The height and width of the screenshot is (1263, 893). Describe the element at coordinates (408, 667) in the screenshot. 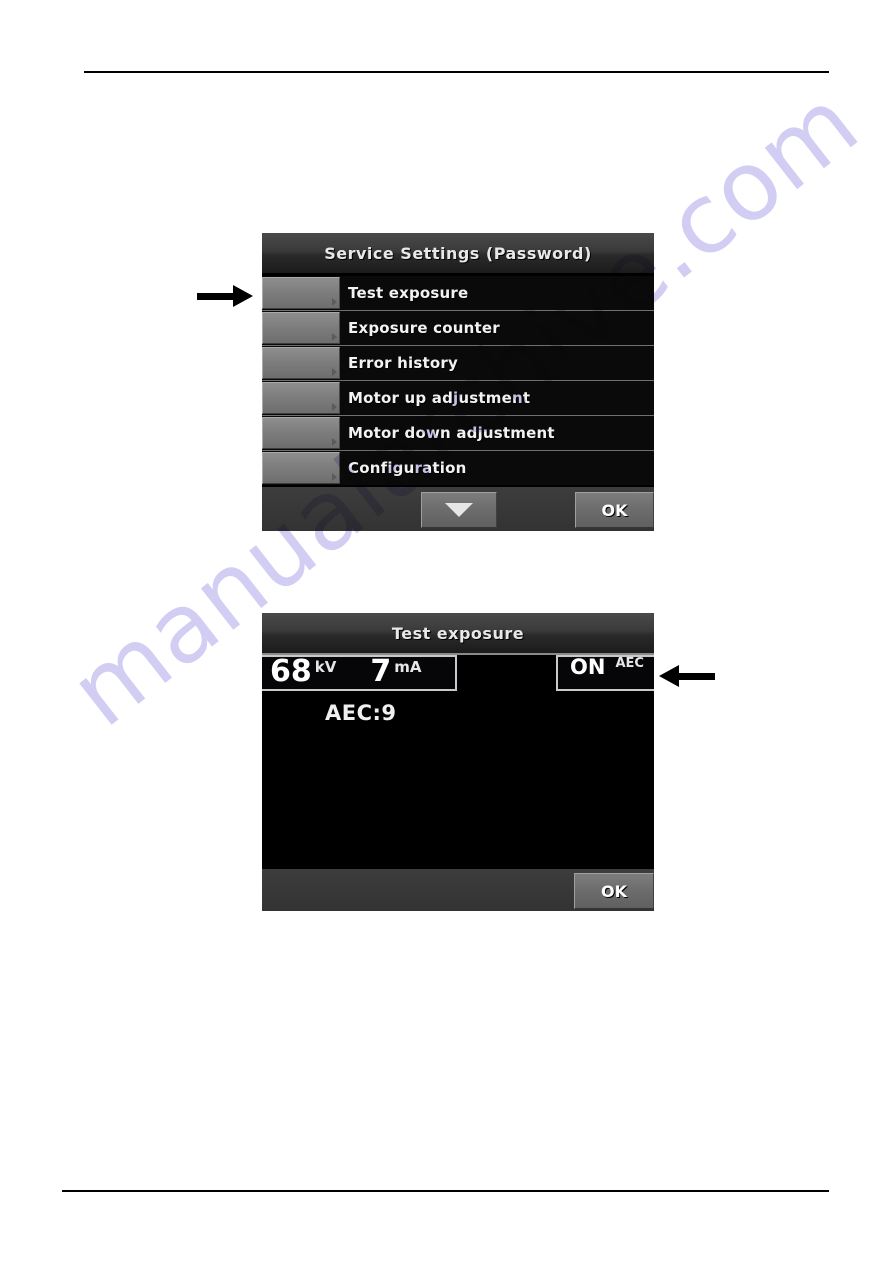

I see `ma-unit: mA` at that location.